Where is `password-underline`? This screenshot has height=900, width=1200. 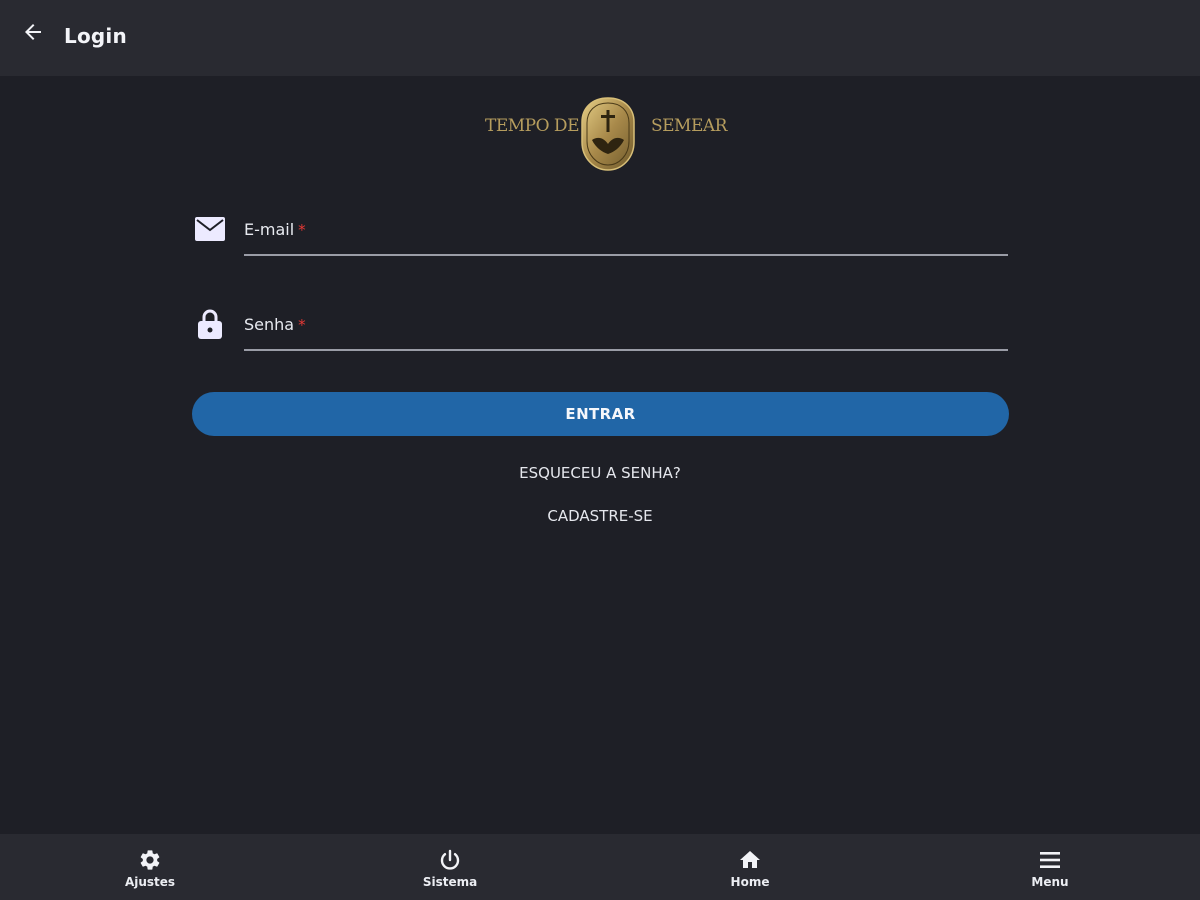
password-underline is located at coordinates (626, 350).